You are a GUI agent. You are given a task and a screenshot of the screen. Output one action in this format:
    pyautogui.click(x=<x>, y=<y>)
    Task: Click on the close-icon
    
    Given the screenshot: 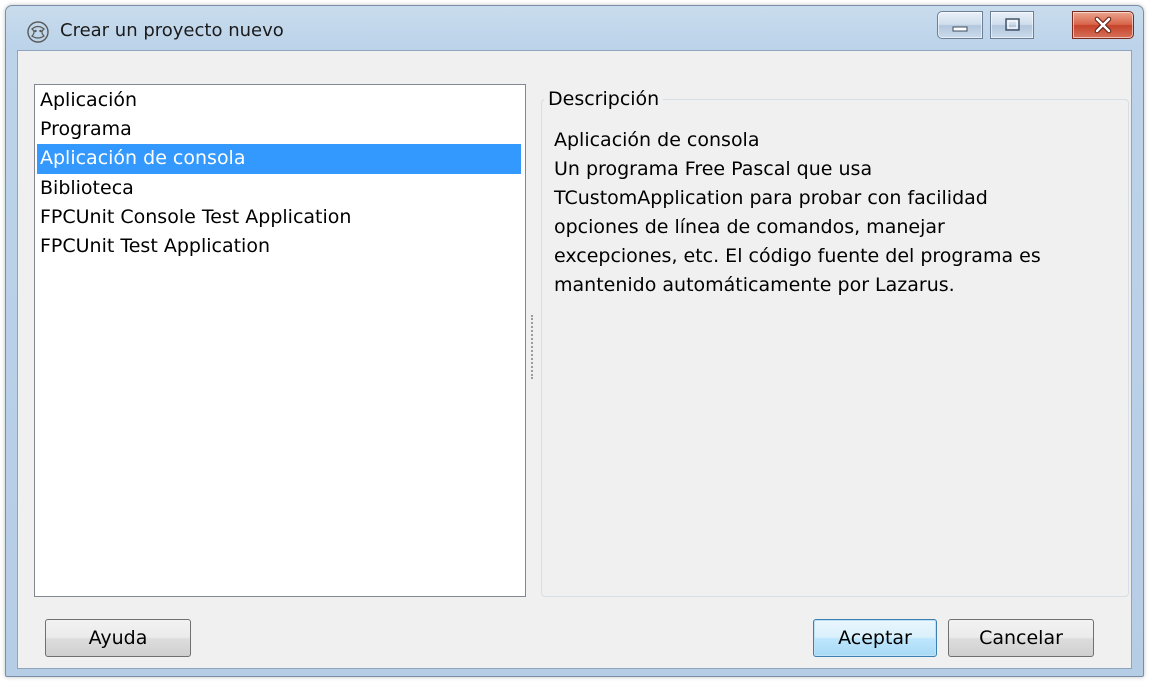 What is the action you would take?
    pyautogui.click(x=1103, y=25)
    